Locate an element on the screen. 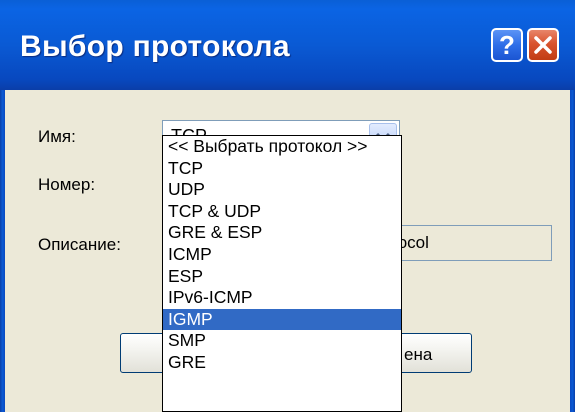  protocol-option: TCP is located at coordinates (282, 169).